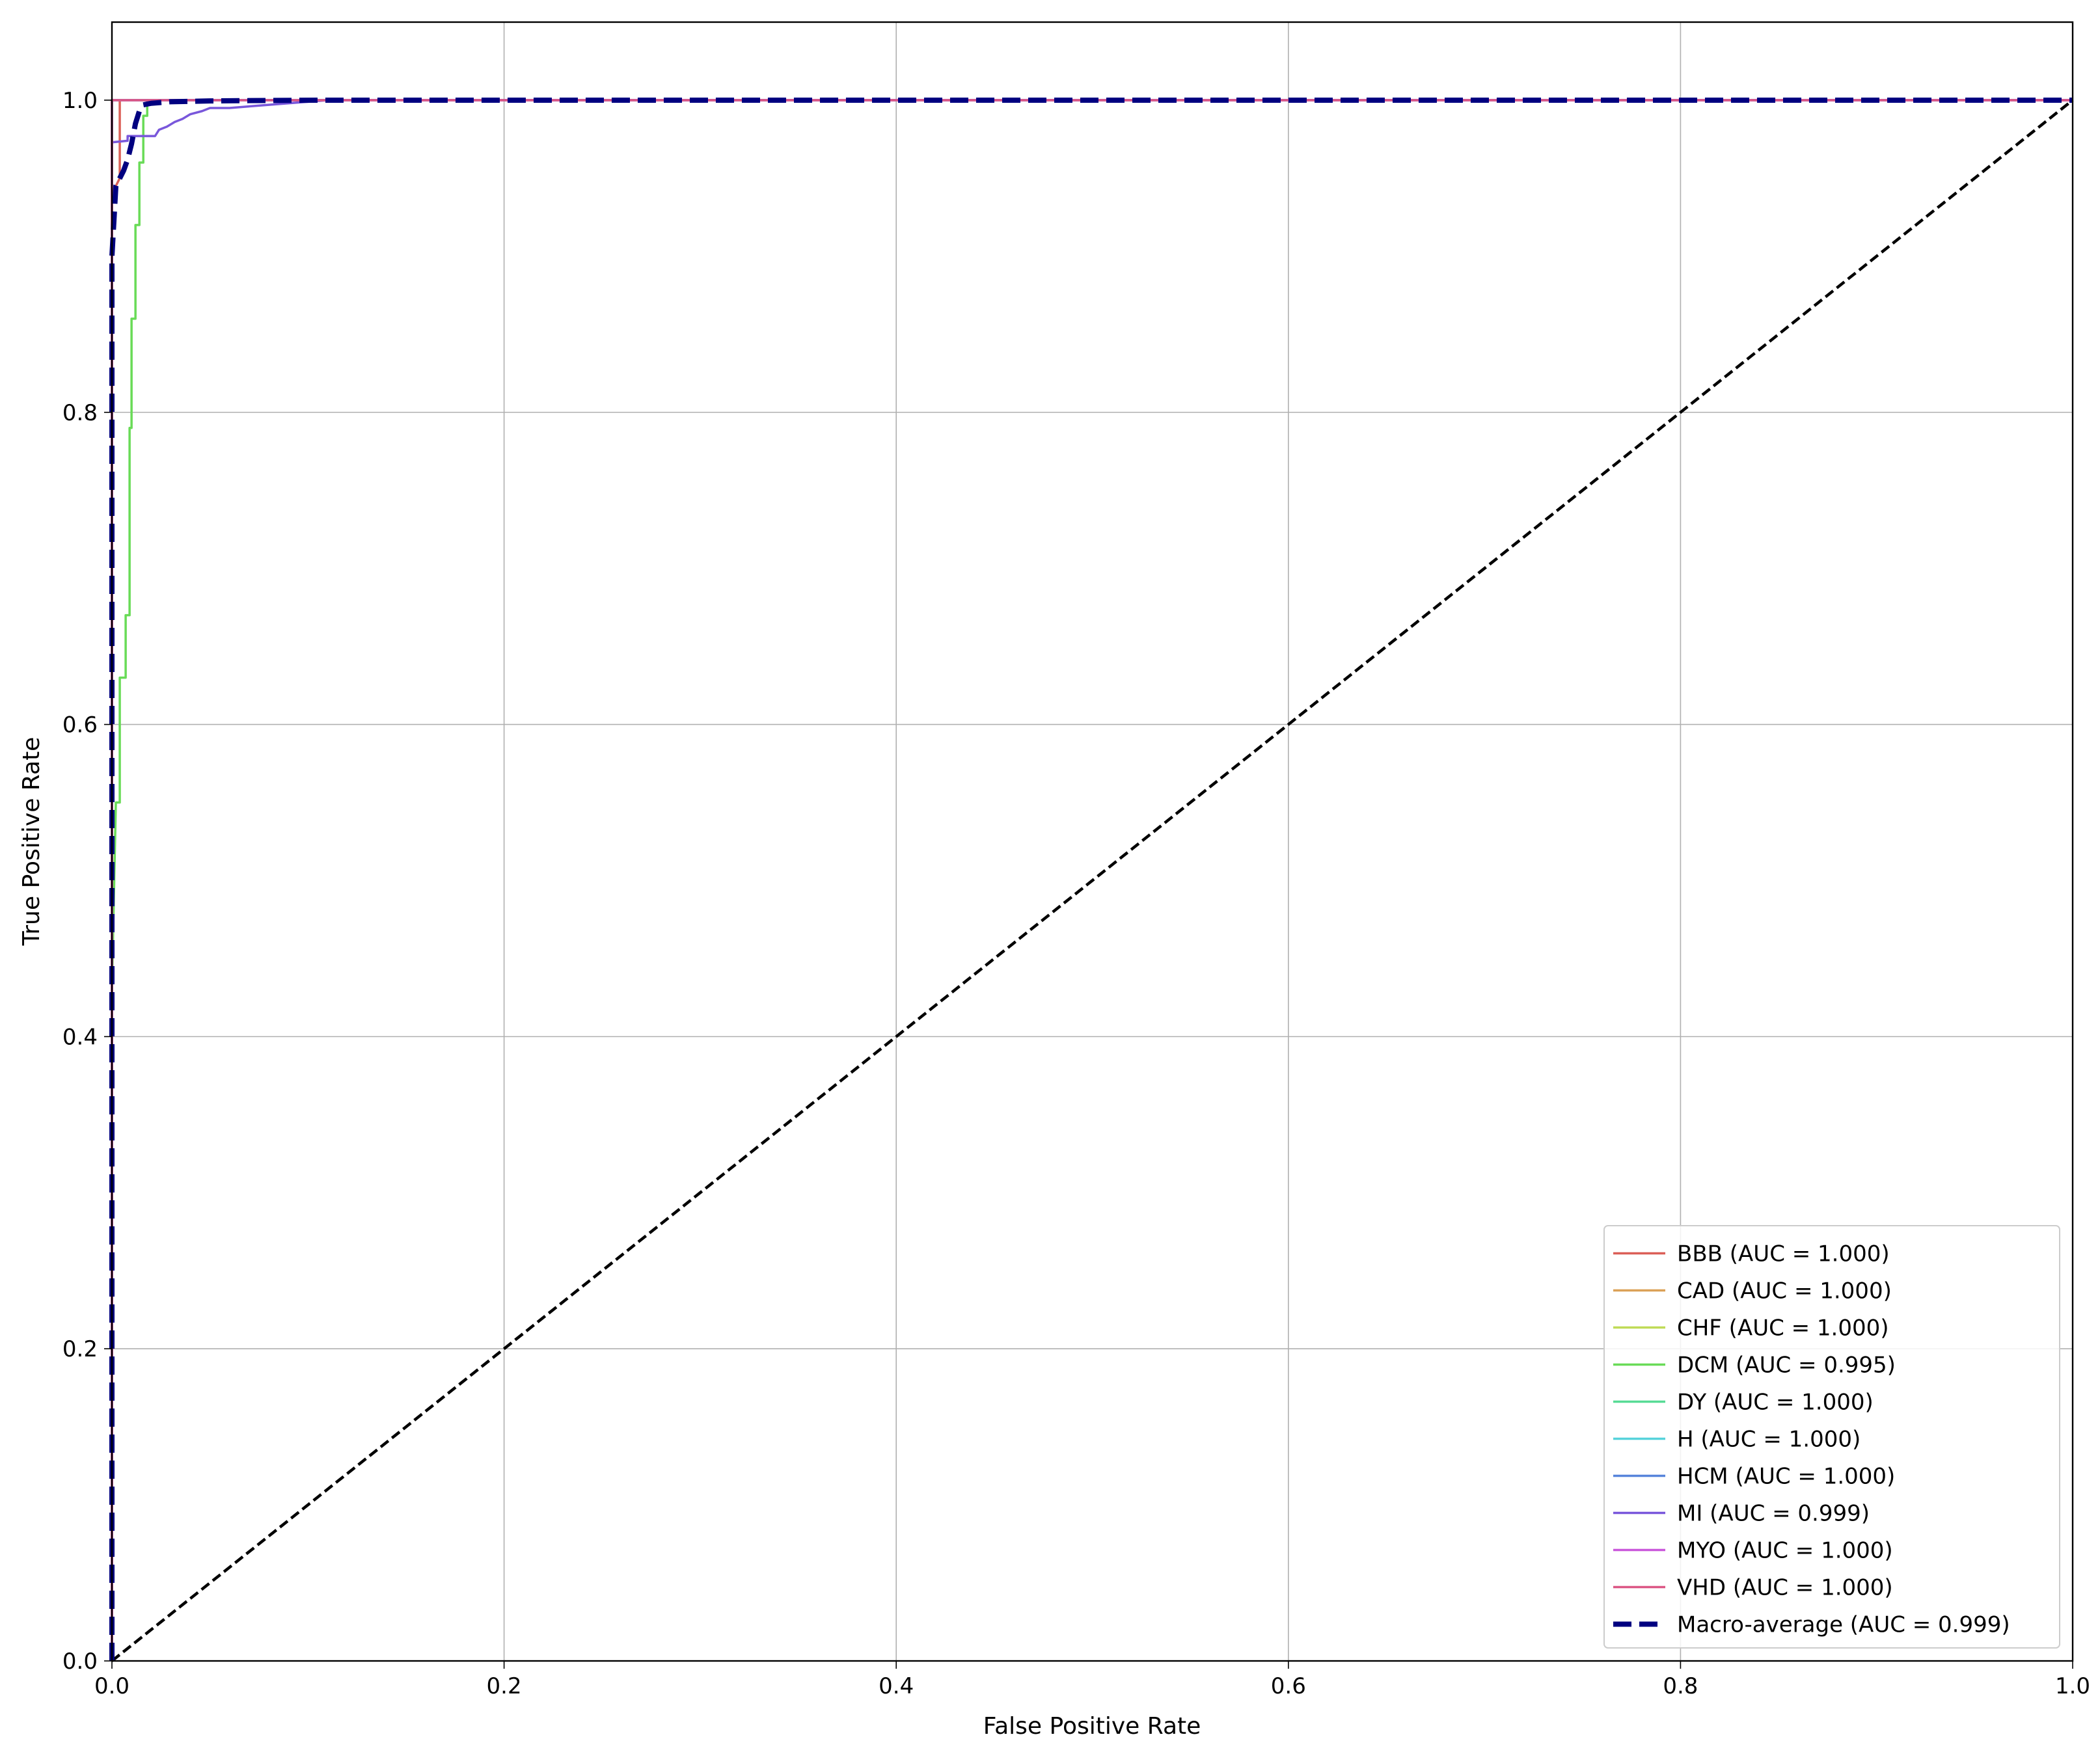 The width and height of the screenshot is (2100, 1752). Describe the element at coordinates (1783, 1328) in the screenshot. I see `legend-label: CHF (AUC = 1.000)` at that location.